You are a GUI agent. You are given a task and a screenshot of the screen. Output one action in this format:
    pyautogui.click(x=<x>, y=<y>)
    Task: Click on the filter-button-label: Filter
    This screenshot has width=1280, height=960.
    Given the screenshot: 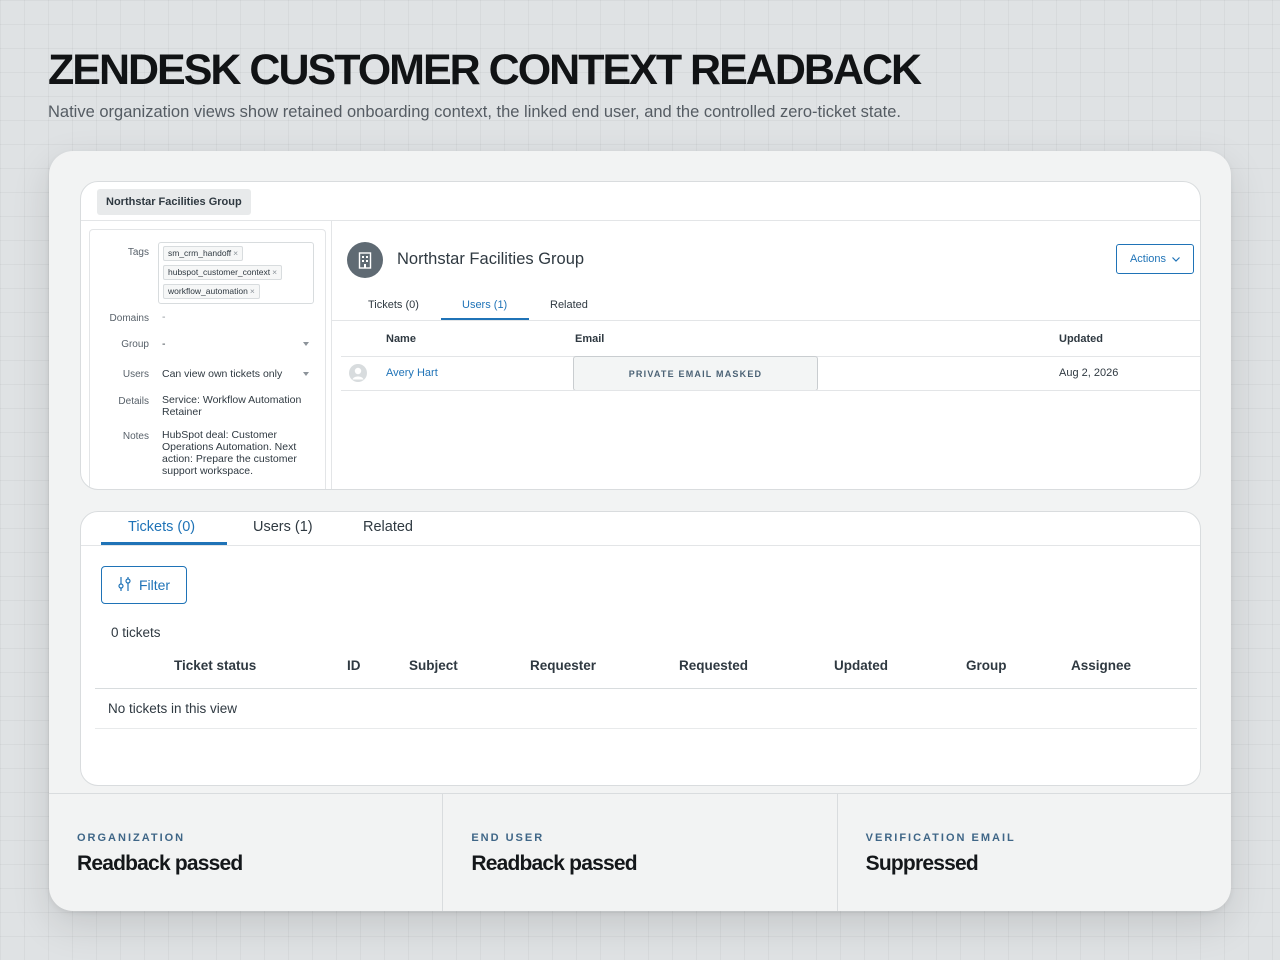 What is the action you would take?
    pyautogui.click(x=154, y=585)
    